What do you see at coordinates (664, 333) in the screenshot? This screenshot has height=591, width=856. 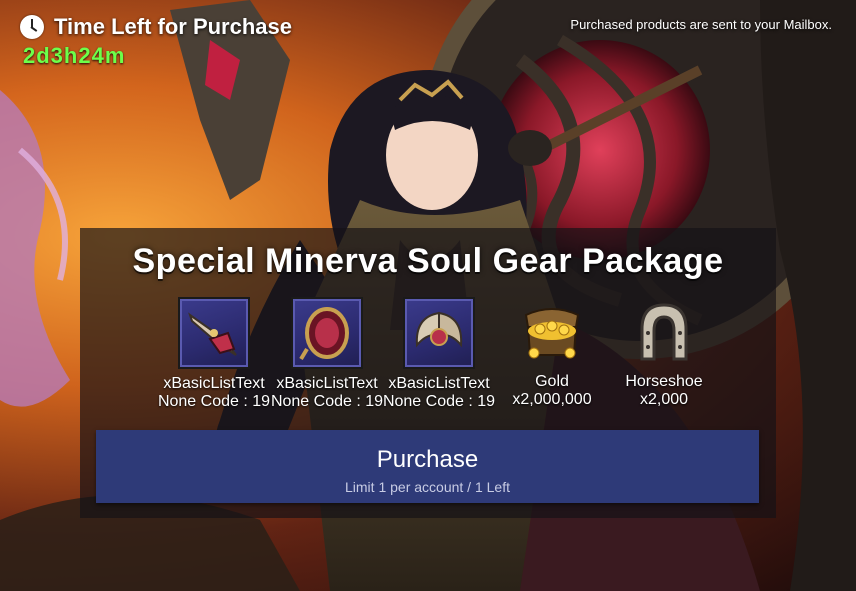 I see `horseshoe-icon` at bounding box center [664, 333].